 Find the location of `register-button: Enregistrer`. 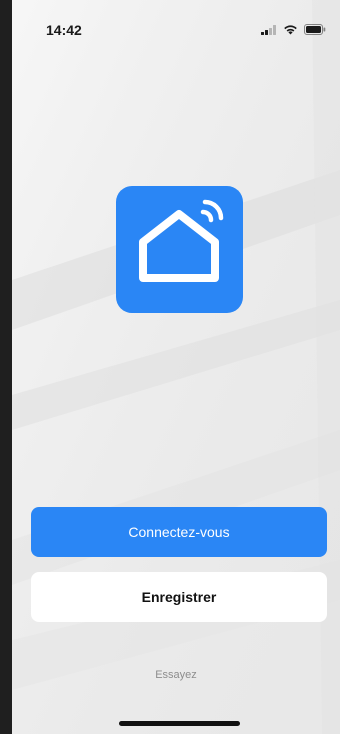

register-button: Enregistrer is located at coordinates (179, 597).